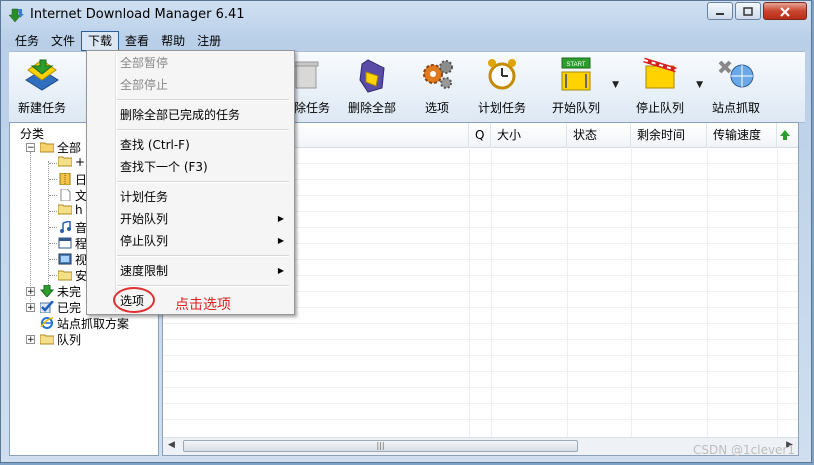 This screenshot has height=465, width=814. Describe the element at coordinates (436, 108) in the screenshot. I see `options-label: 选项` at that location.